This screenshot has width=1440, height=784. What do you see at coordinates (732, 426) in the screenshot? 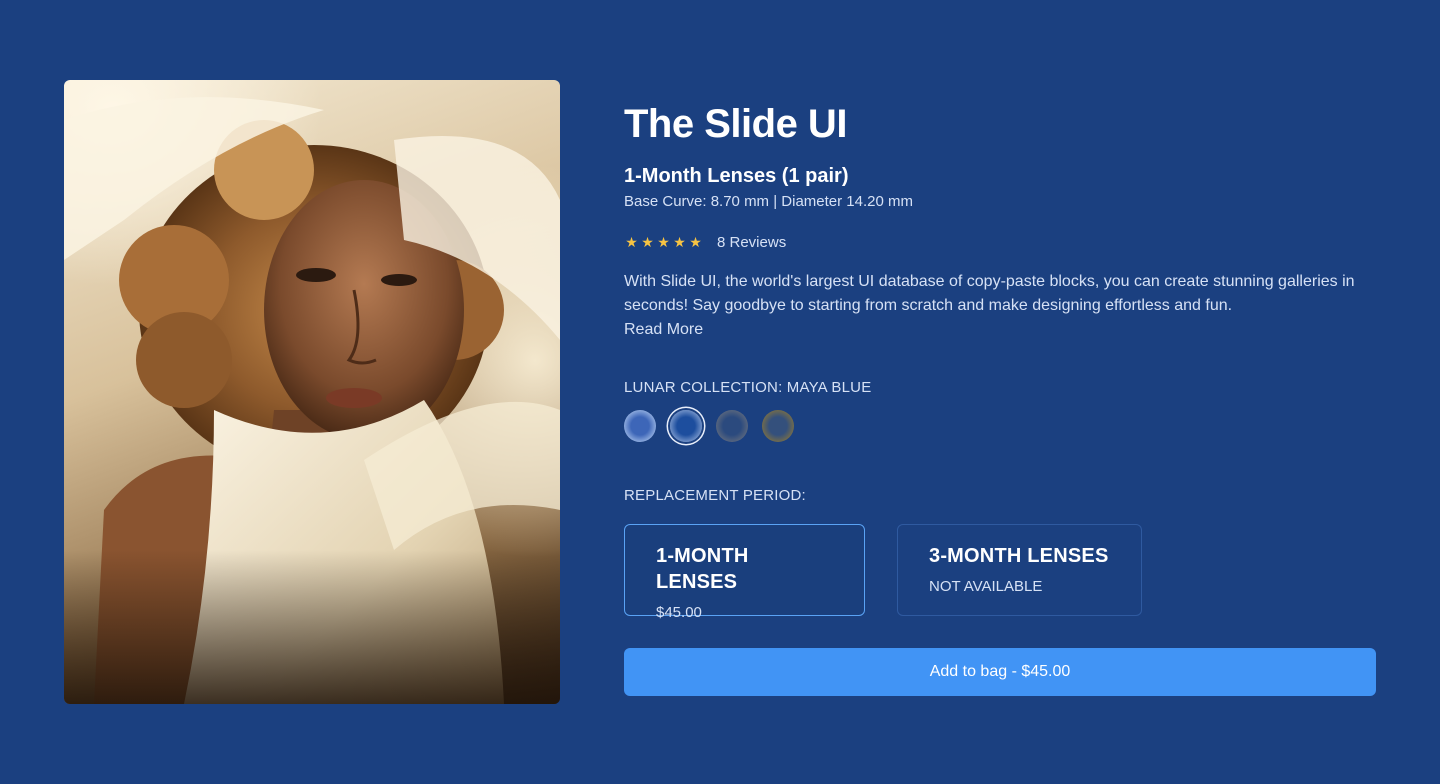
I see `swatch-grey` at bounding box center [732, 426].